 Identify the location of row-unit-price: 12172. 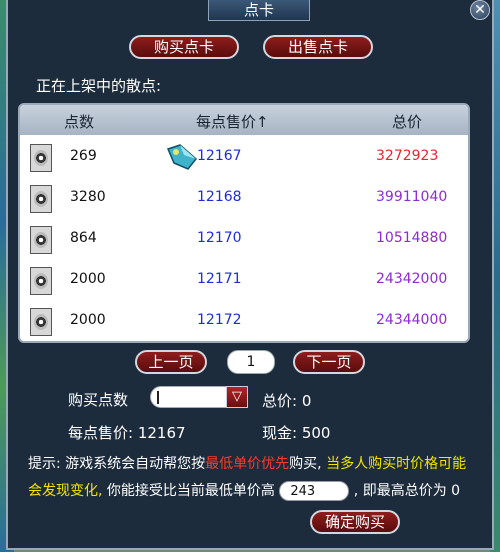
(219, 320).